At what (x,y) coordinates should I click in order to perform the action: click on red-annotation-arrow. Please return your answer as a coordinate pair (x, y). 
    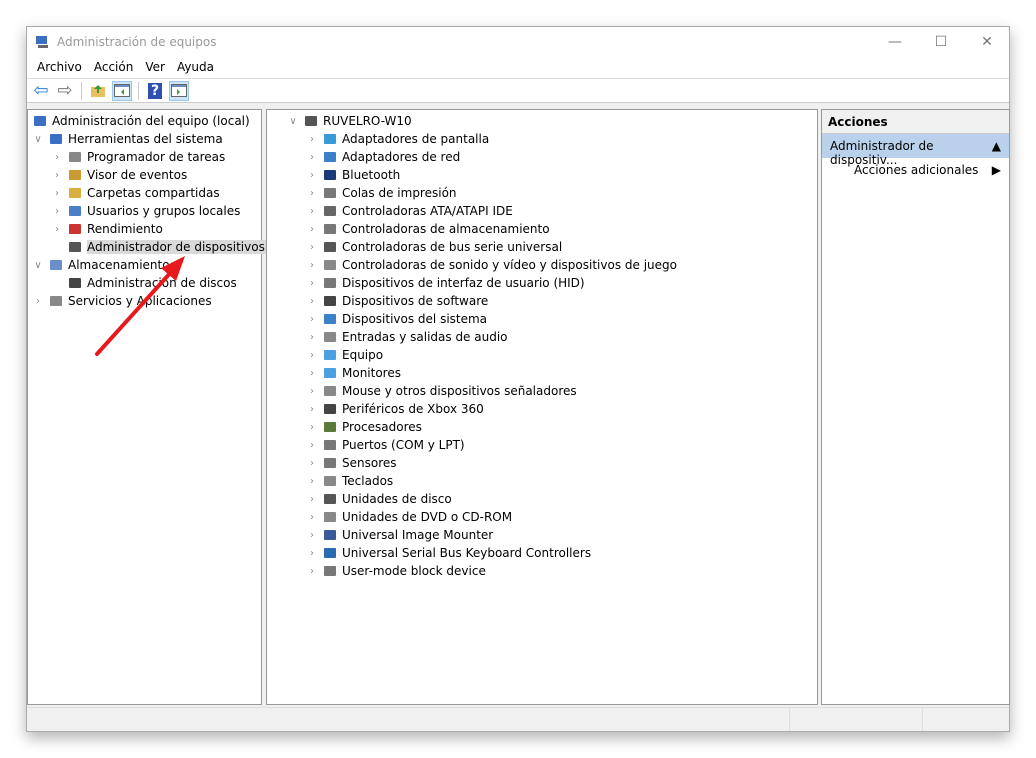
    Looking at the image, I should click on (140, 306).